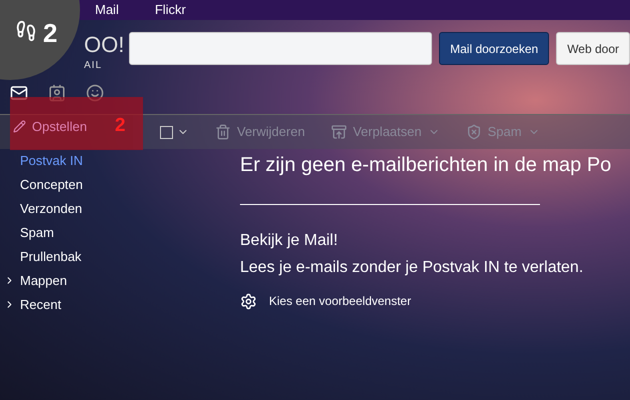  Describe the element at coordinates (280, 48) in the screenshot. I see `search-field` at that location.